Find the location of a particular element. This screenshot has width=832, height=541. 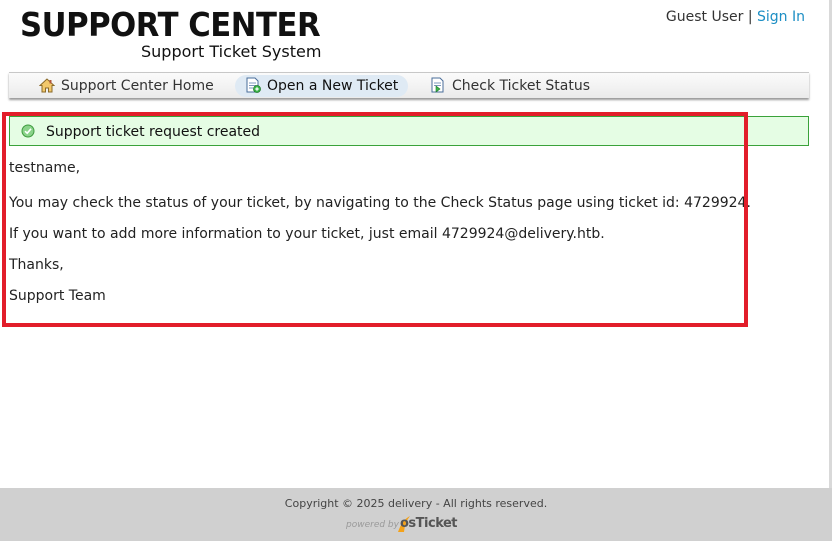

nav-open-new-ticket: Open a New Ticket is located at coordinates (322, 86).